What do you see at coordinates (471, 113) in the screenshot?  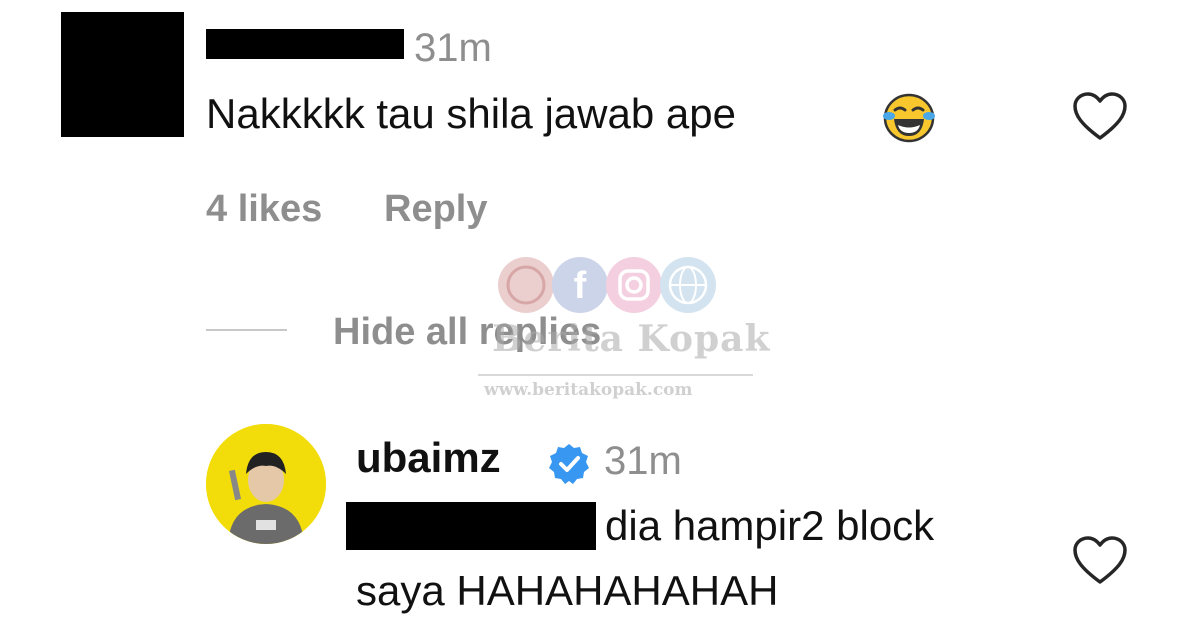 I see `comment-text: Nakkkkk tau shila jawab ape` at bounding box center [471, 113].